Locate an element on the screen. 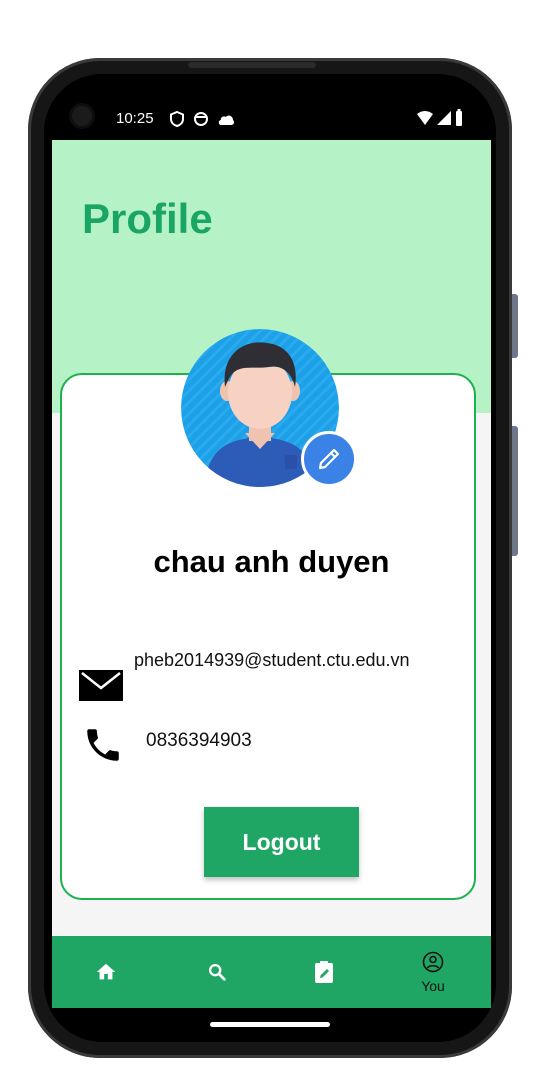 Image resolution: width=534 pixels, height=1090 pixels. vpn-shield-icon is located at coordinates (177, 119).